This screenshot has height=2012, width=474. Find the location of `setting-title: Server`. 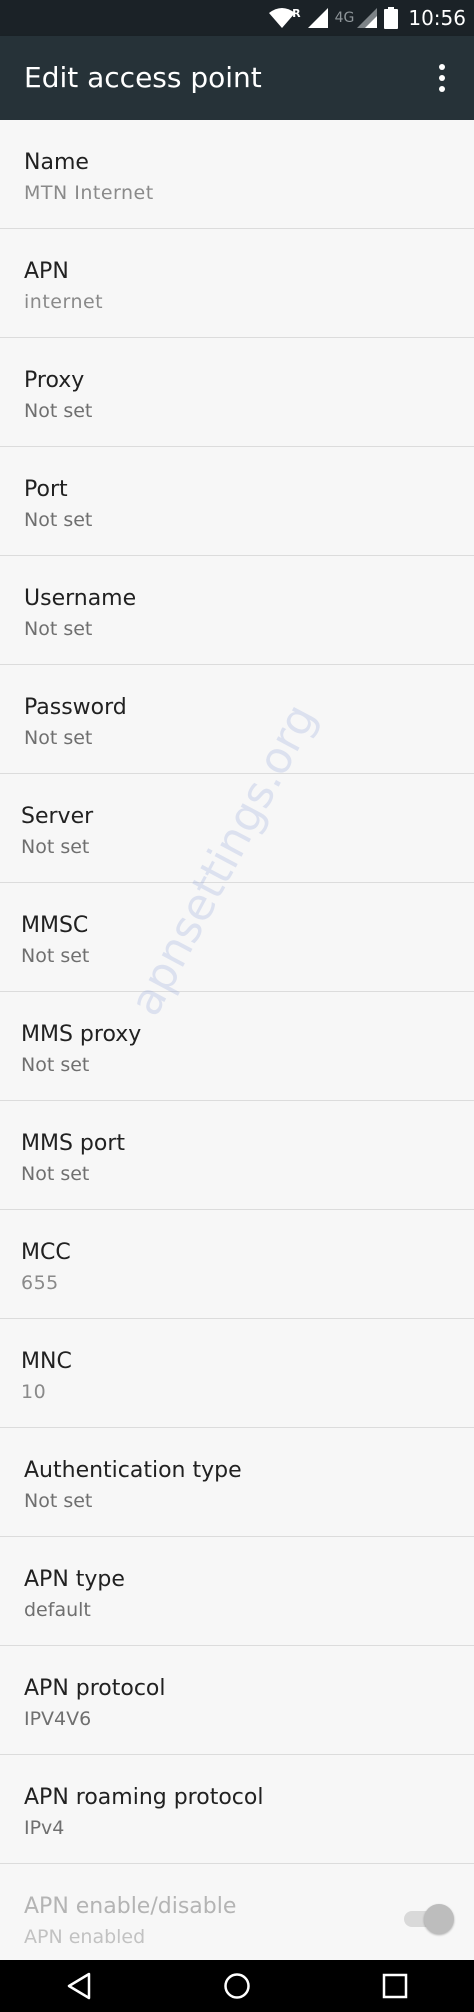

setting-title: Server is located at coordinates (57, 816).